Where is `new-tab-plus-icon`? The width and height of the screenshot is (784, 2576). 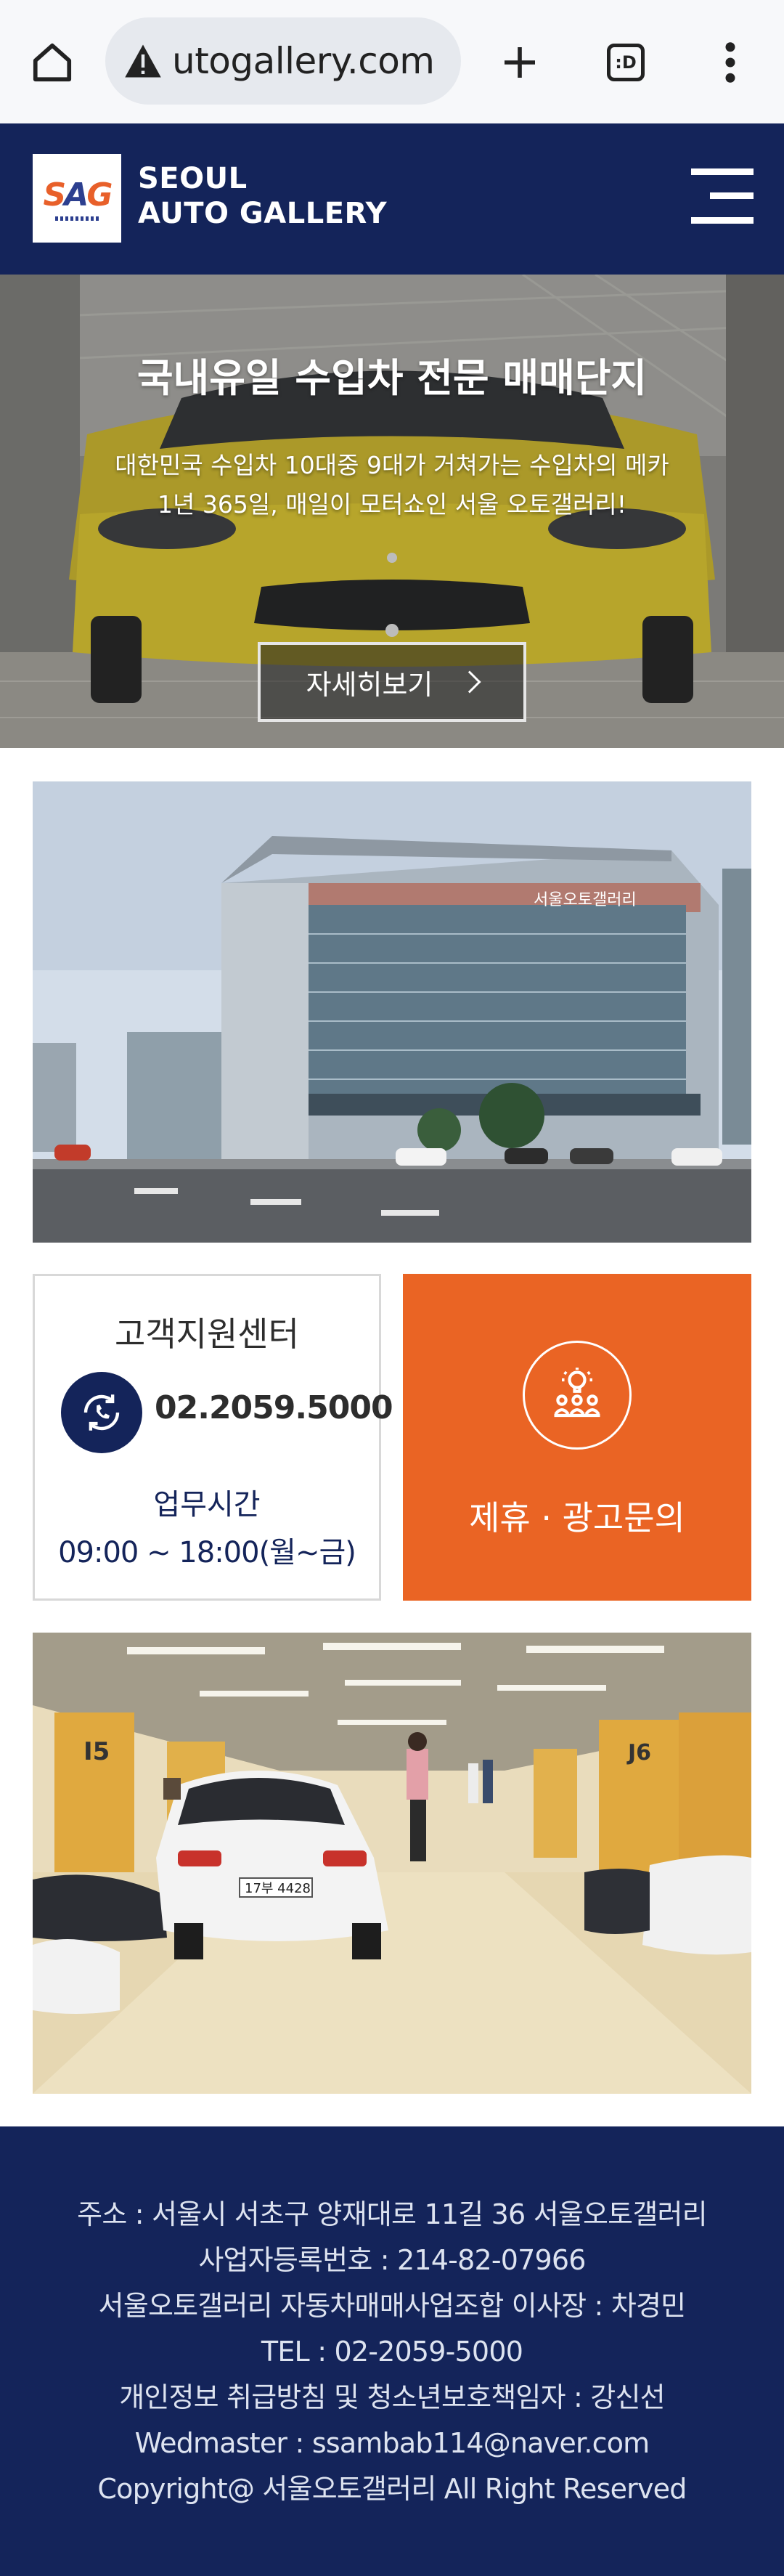 new-tab-plus-icon is located at coordinates (520, 62).